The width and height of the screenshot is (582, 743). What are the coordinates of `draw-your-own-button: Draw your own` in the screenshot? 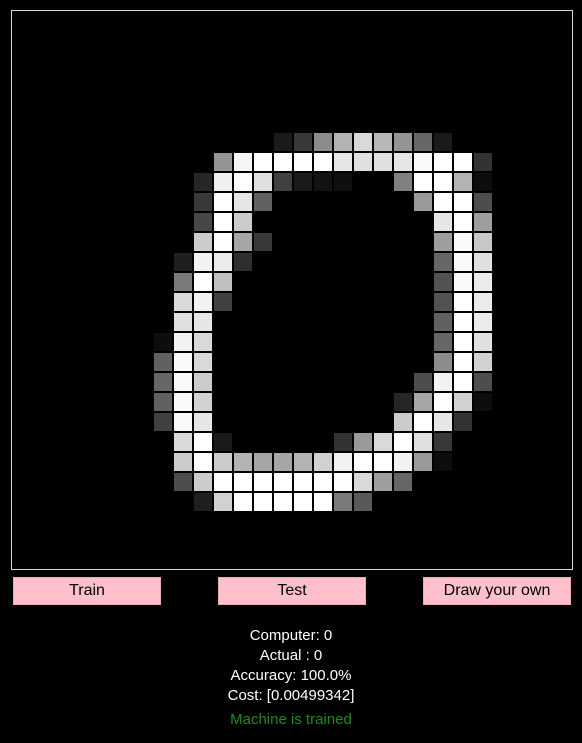 It's located at (497, 591).